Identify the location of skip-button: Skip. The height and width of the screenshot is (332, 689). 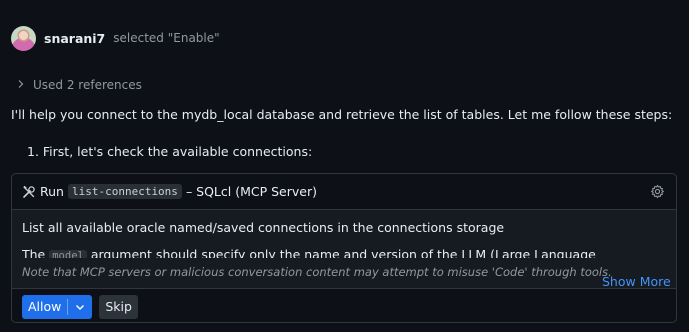
(118, 306).